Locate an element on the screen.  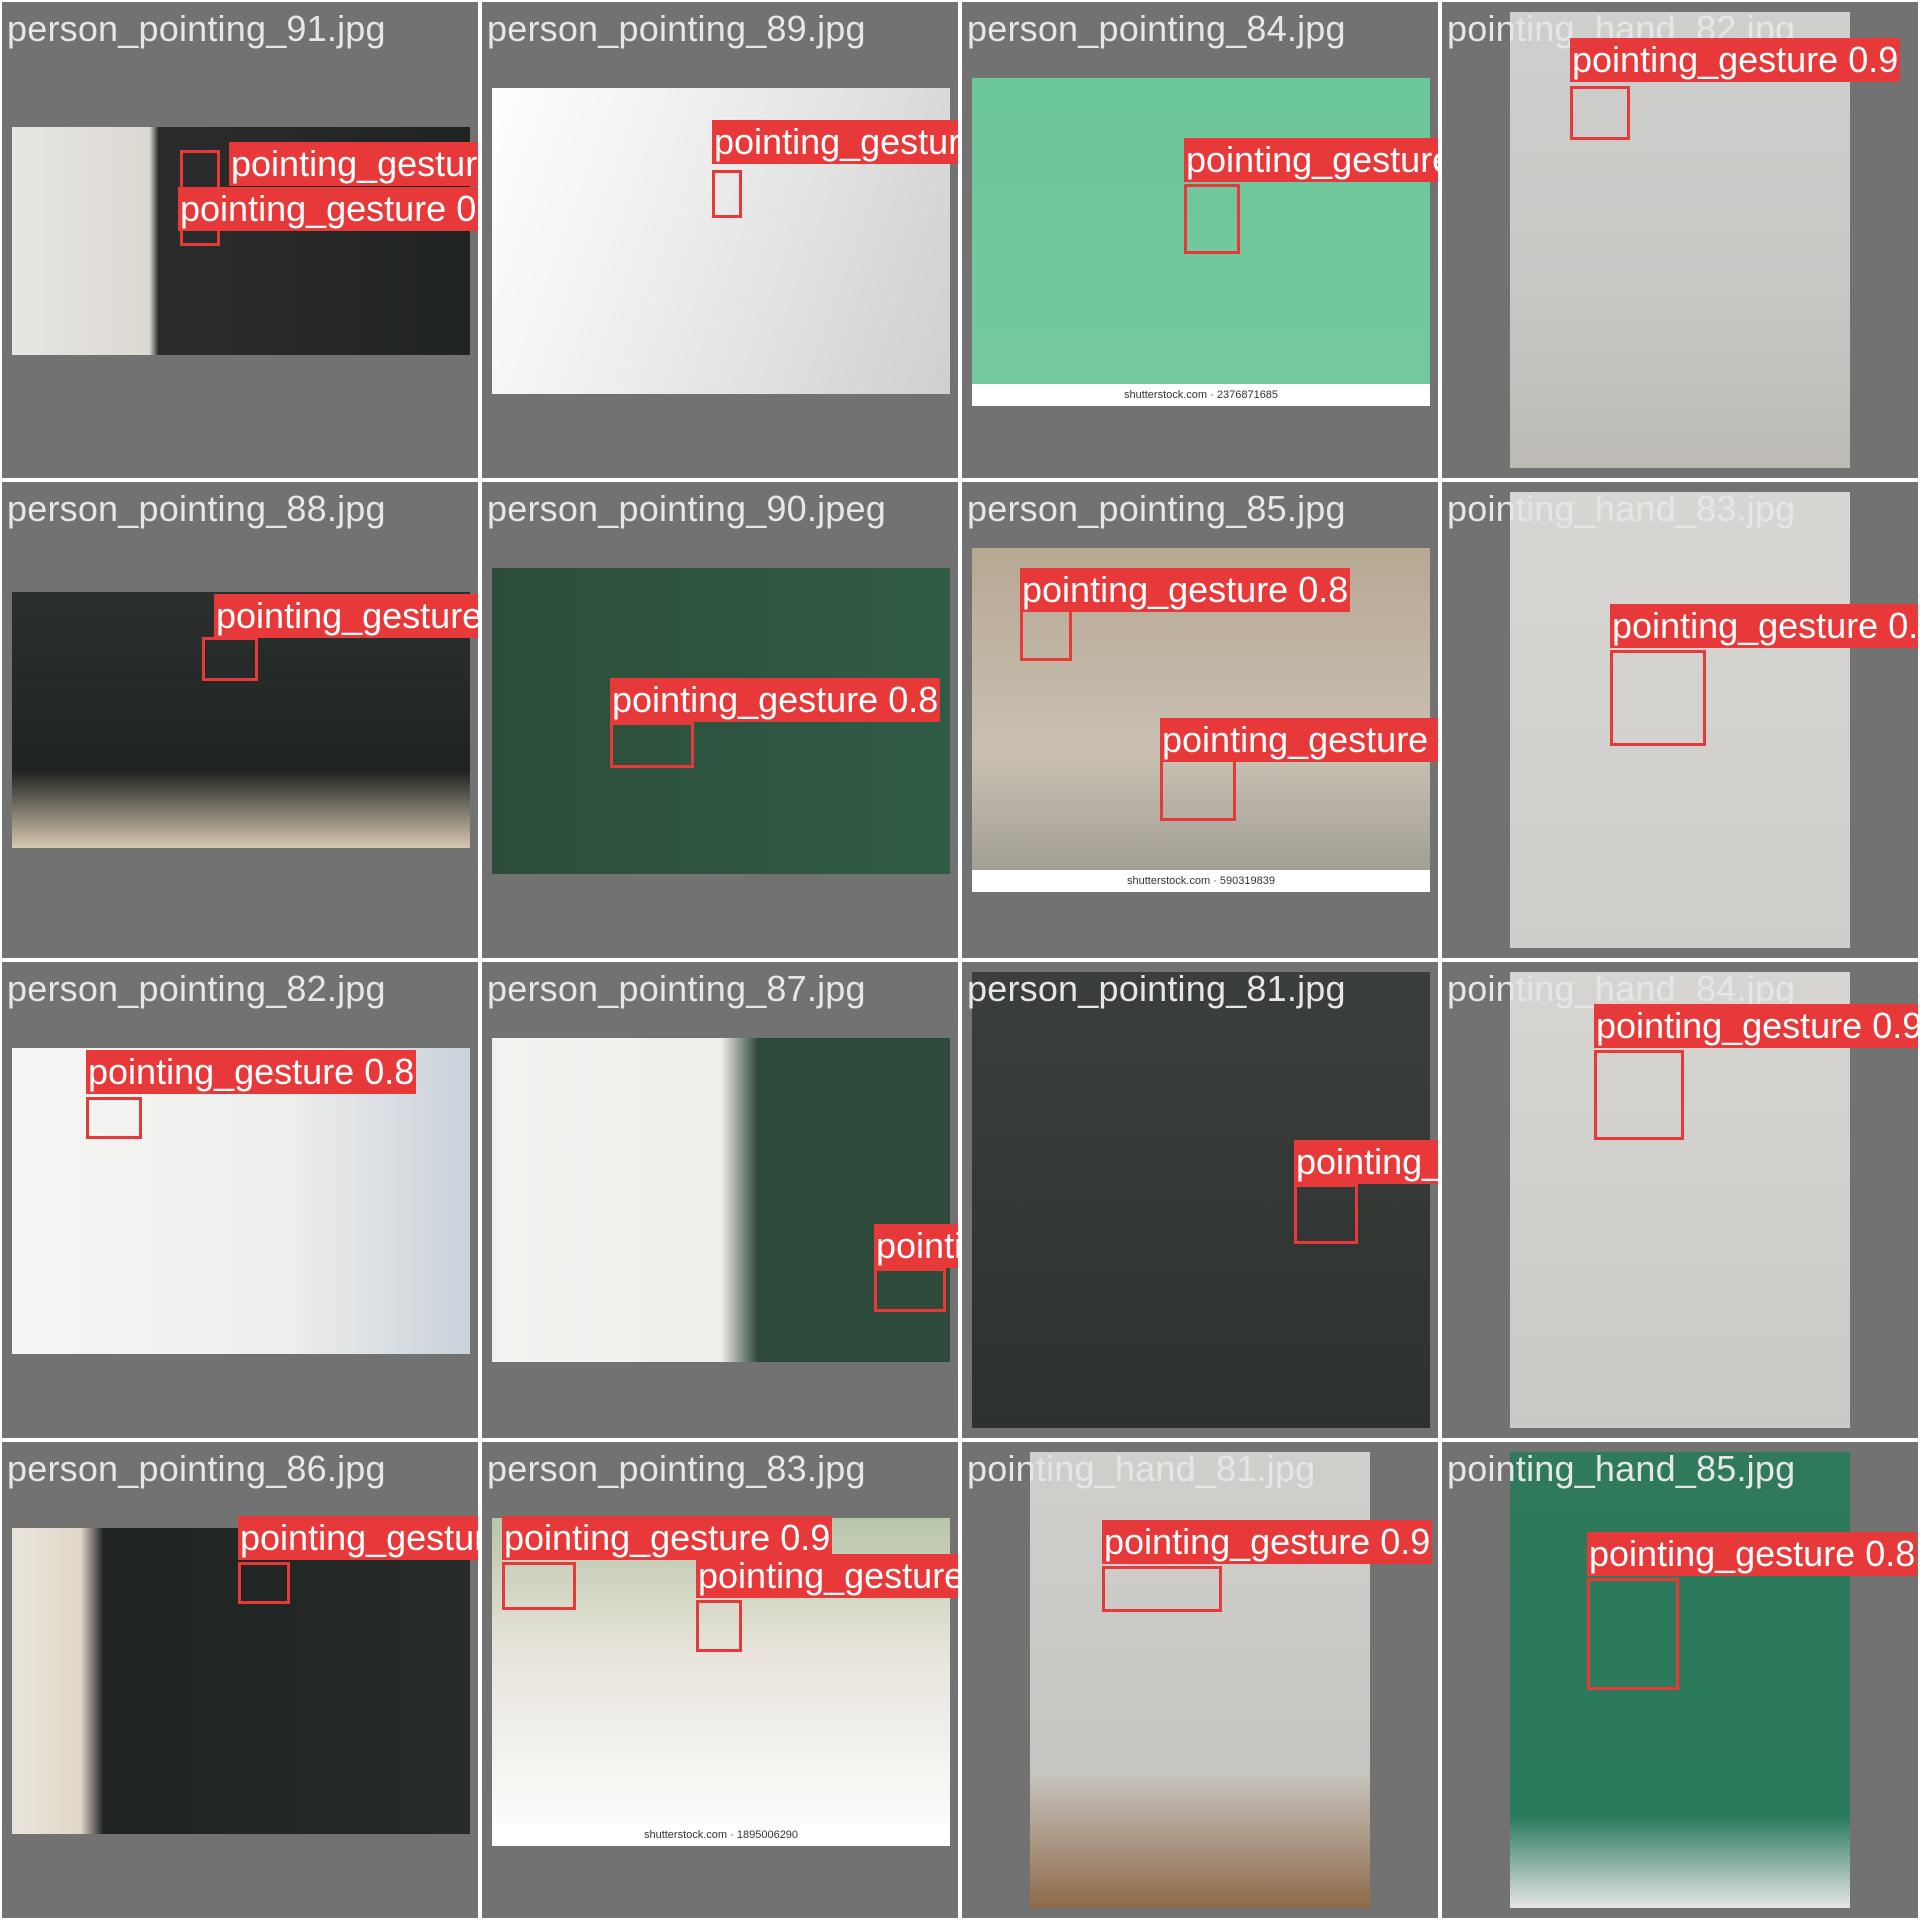
tile-filename: person_pointing_81.jpg is located at coordinates (1156, 988).